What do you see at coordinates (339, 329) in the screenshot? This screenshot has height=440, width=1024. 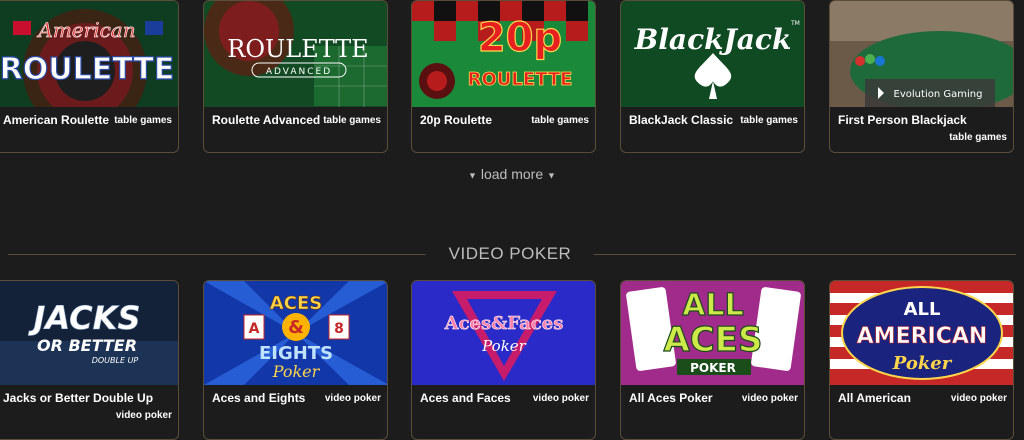 I see `svg-text: 8` at bounding box center [339, 329].